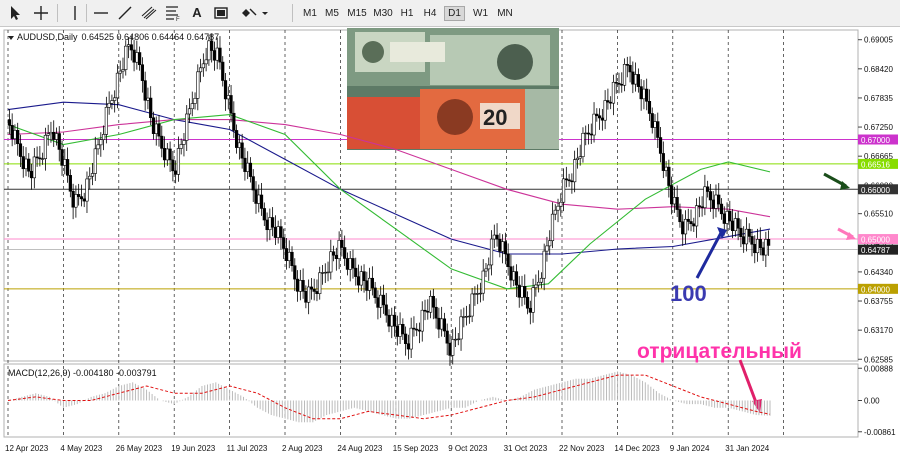 The image size is (900, 454). What do you see at coordinates (875, 190) in the screenshot?
I see `price-level-tag-text: 0.66000` at bounding box center [875, 190].